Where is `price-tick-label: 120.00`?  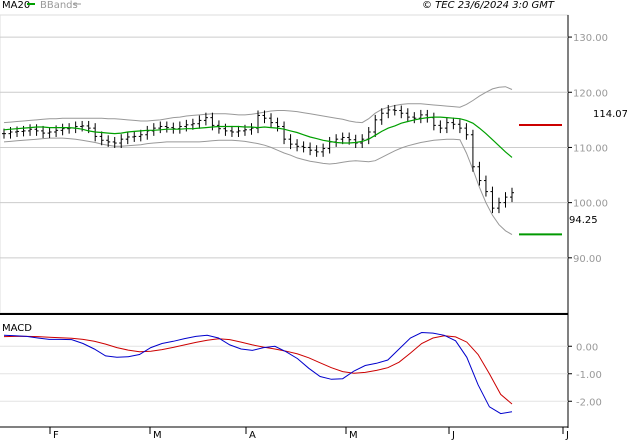 price-tick-label: 120.00 is located at coordinates (590, 93).